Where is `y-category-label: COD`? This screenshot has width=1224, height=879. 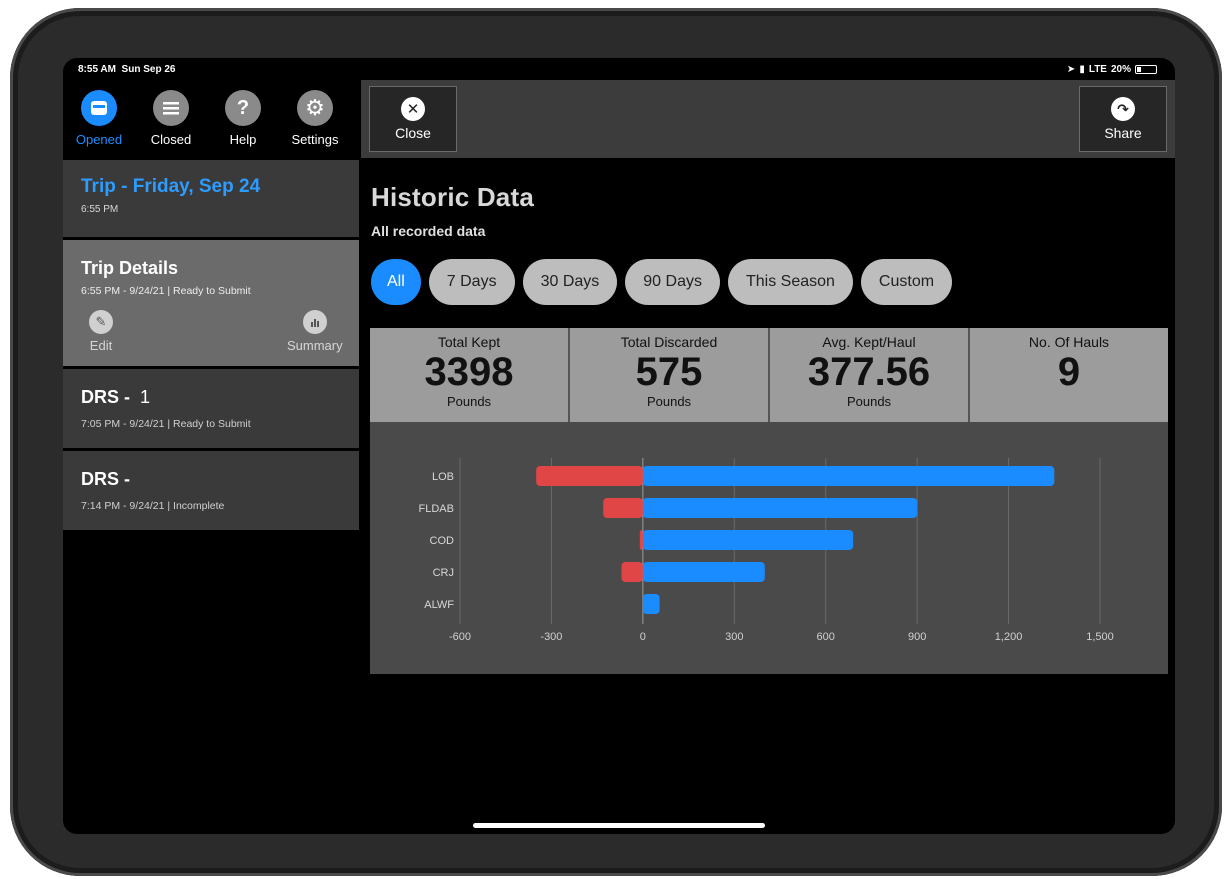 y-category-label: COD is located at coordinates (442, 541).